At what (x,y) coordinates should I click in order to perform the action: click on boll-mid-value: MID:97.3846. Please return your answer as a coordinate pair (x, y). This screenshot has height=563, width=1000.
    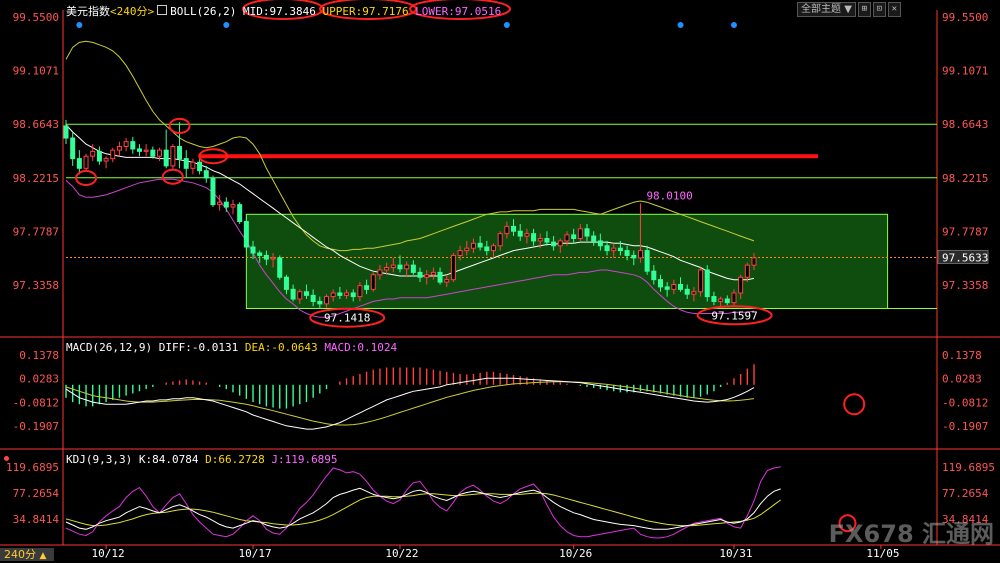
    Looking at the image, I should click on (279, 11).